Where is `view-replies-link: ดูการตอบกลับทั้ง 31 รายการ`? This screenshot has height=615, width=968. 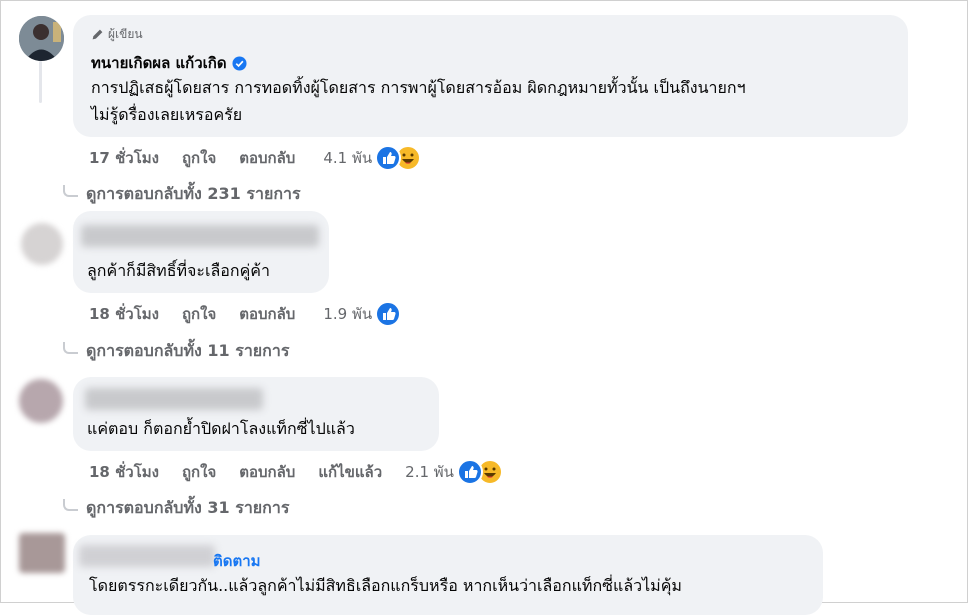 view-replies-link: ดูการตอบกลับทั้ง 31 รายการ is located at coordinates (176, 508).